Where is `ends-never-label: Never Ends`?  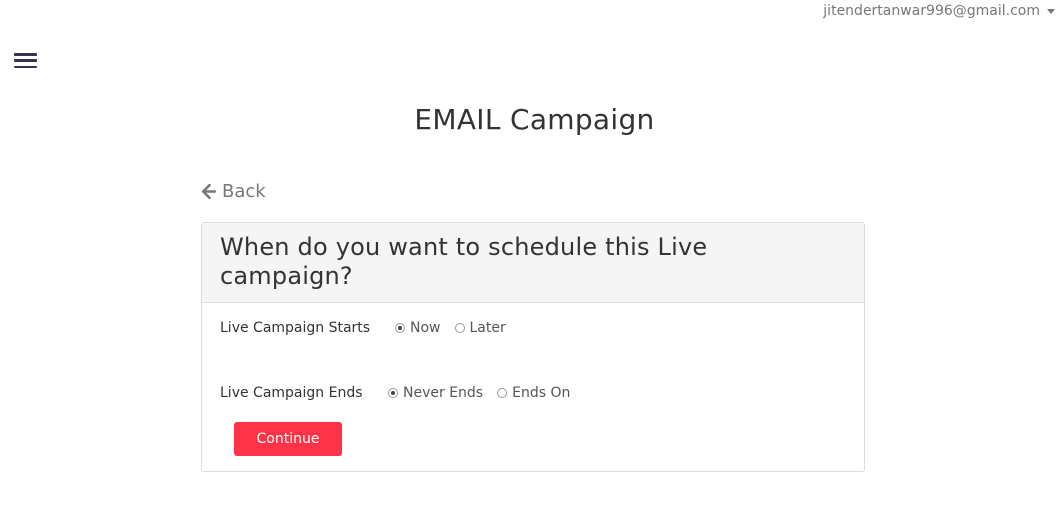
ends-never-label: Never Ends is located at coordinates (443, 393).